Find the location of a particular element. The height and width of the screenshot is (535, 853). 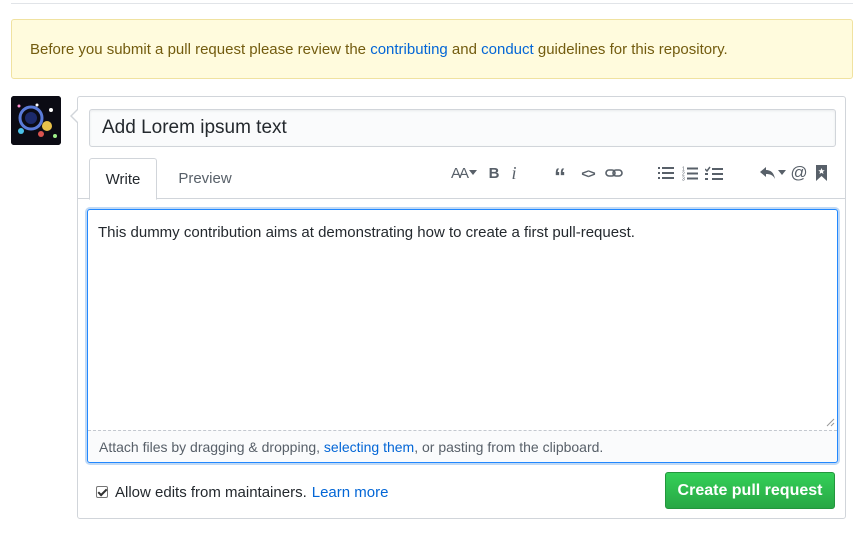

allow-edits-checkbox is located at coordinates (102, 492).